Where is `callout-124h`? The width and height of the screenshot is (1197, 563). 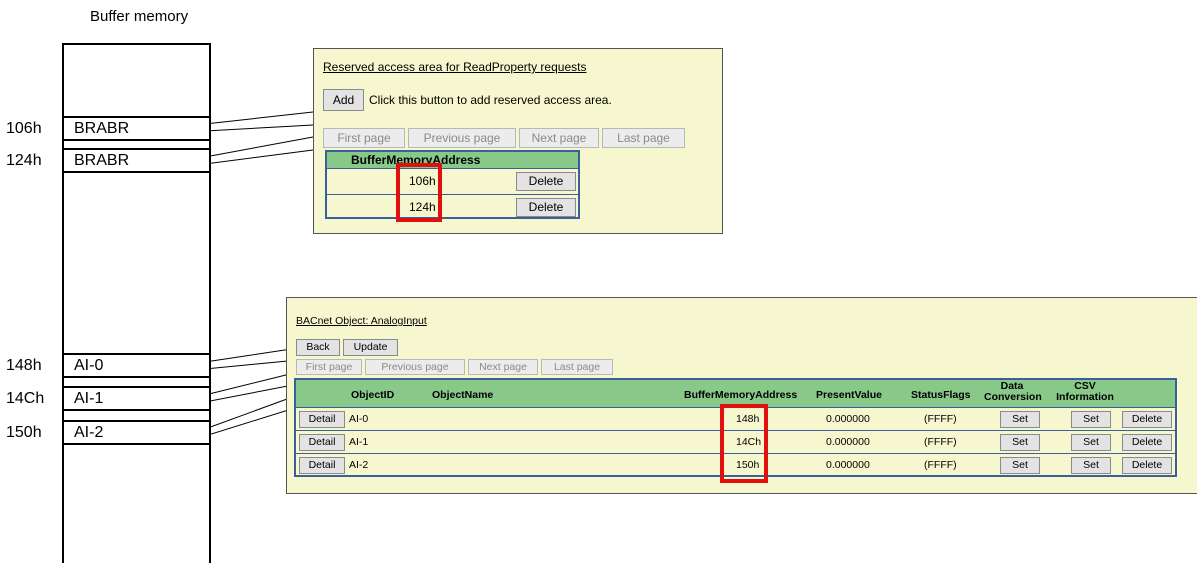
callout-124h is located at coordinates (253, 148).